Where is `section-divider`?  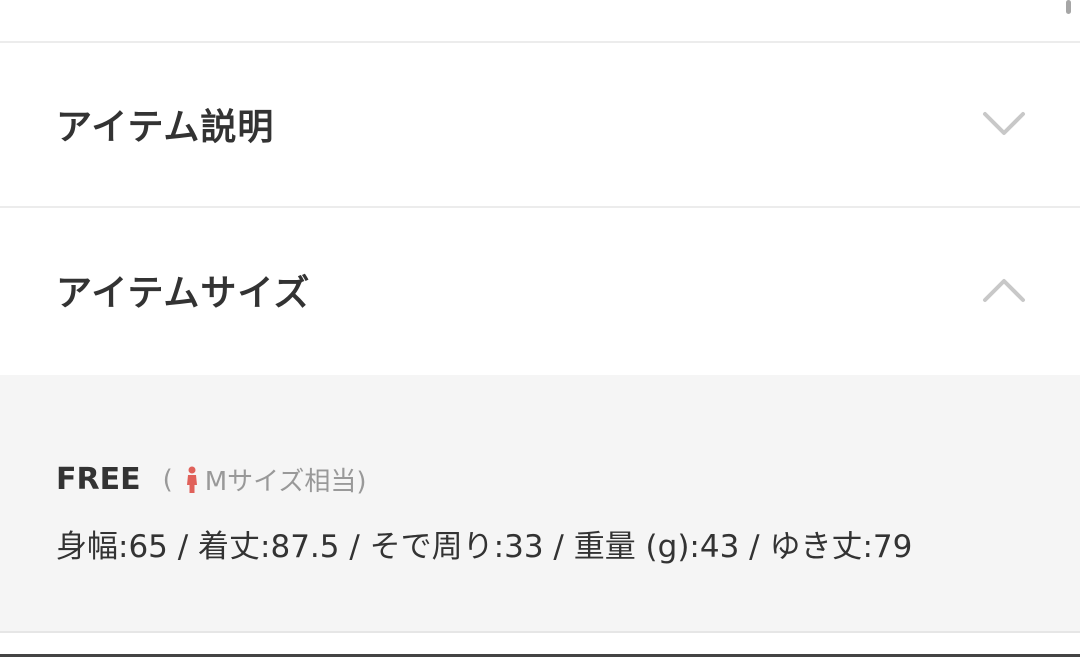
section-divider is located at coordinates (540, 632).